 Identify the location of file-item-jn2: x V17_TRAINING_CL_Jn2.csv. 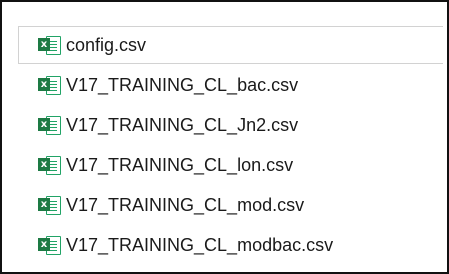
(230, 125).